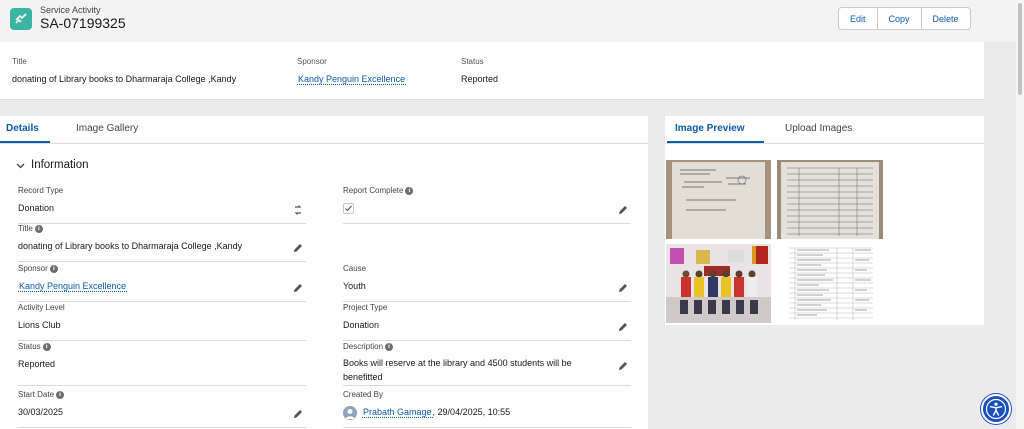 This screenshot has width=1024, height=429. What do you see at coordinates (39, 325) in the screenshot?
I see `field-value: Lions Club` at bounding box center [39, 325].